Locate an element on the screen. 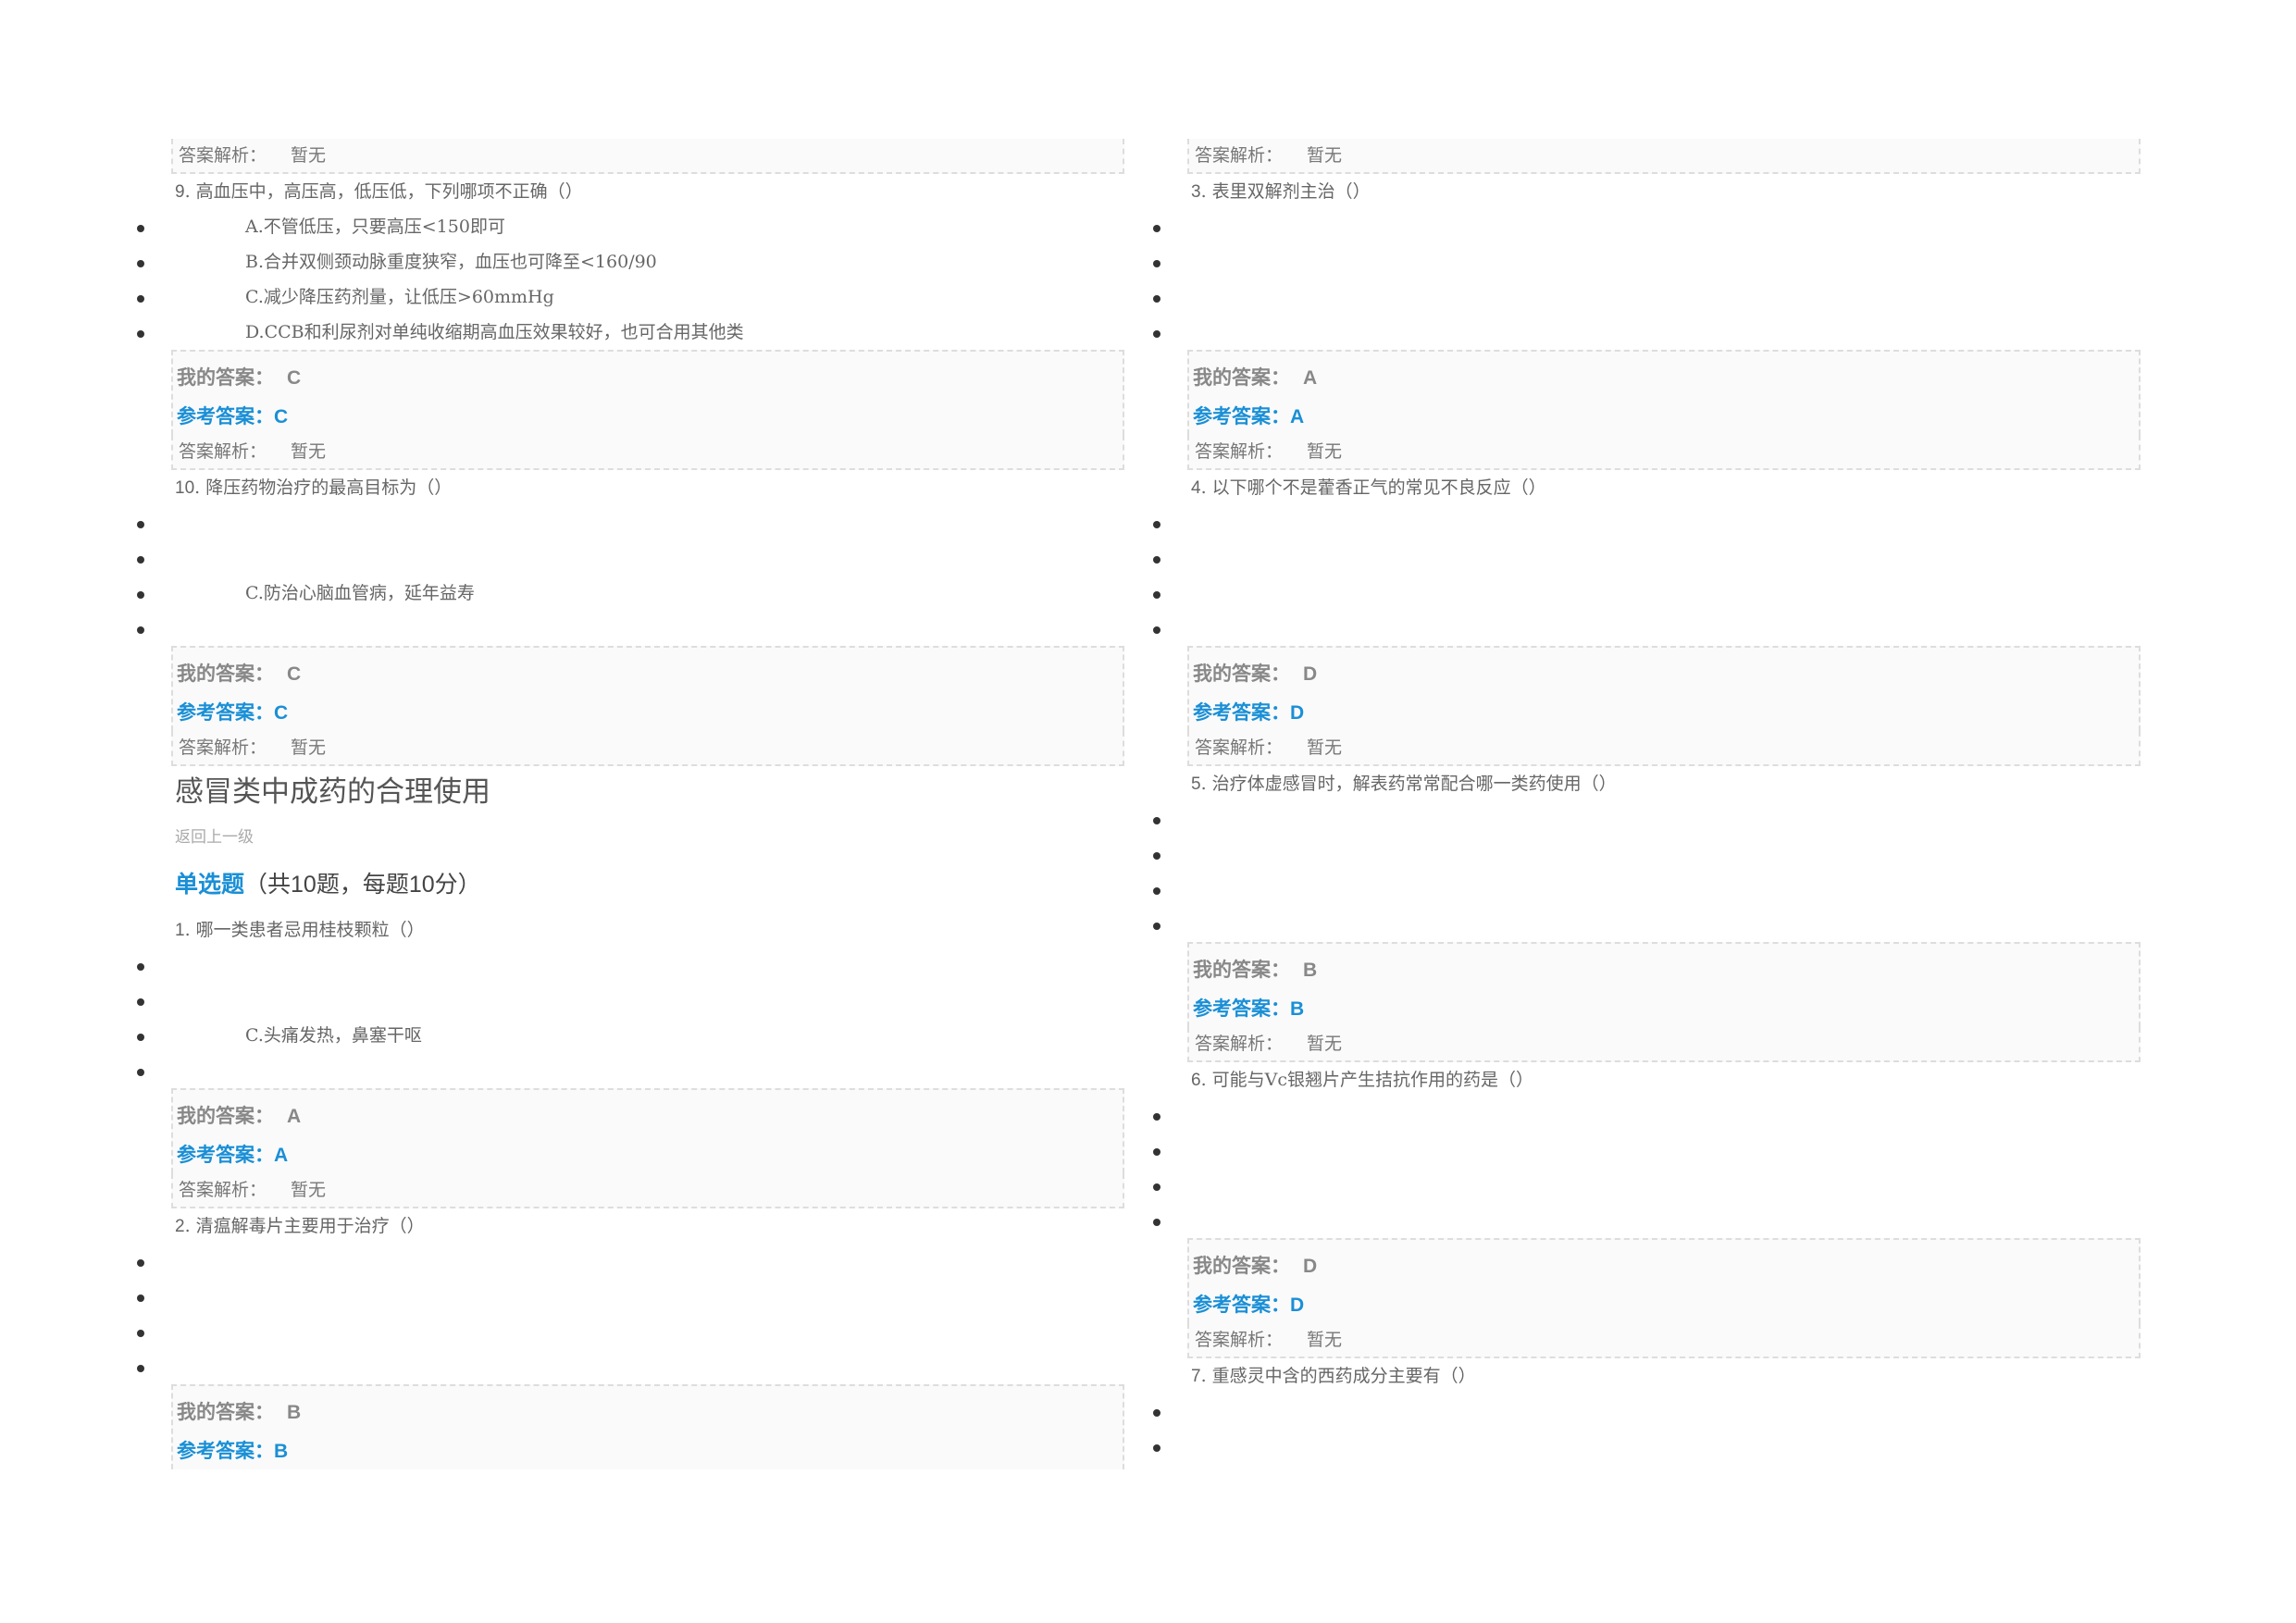  option-b: B.合并双侧颈动脉重度狭窄，血压也可降至<160/90 is located at coordinates (631, 261).